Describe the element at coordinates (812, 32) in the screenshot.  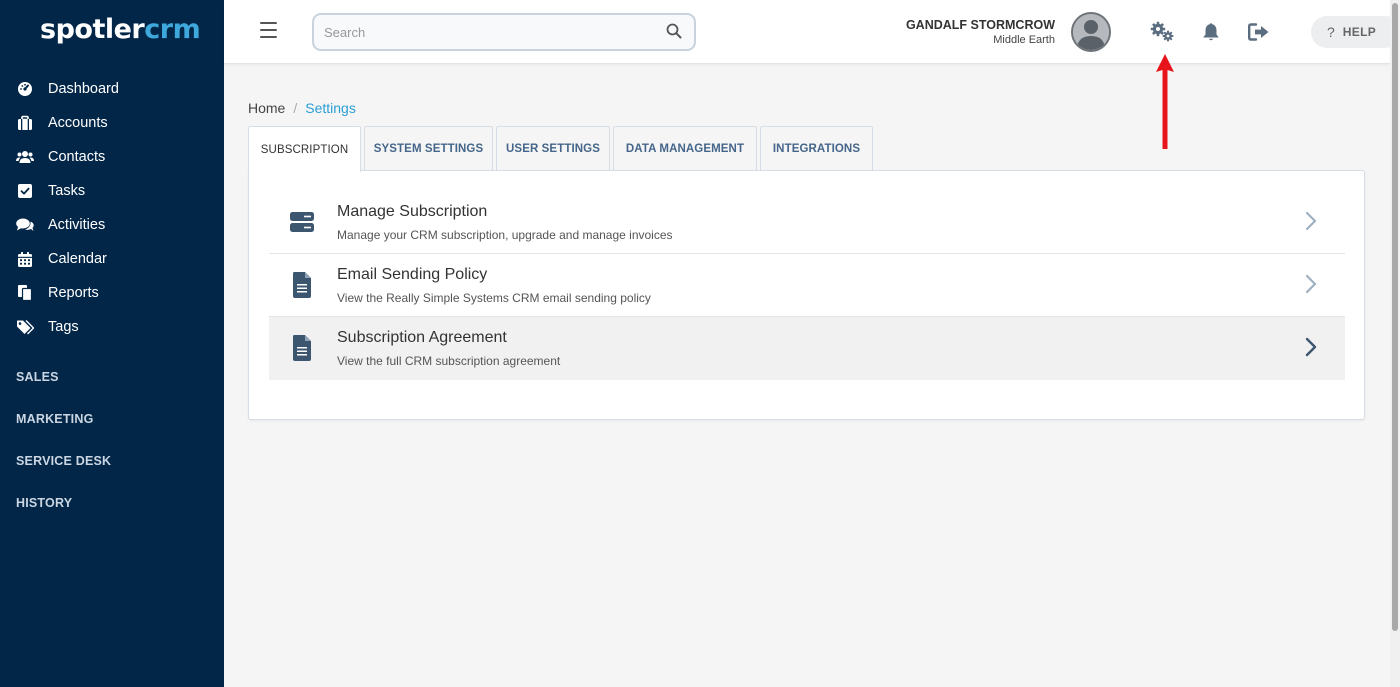
I see `top-bar: GANDALF STORMCROW Middle Earth` at that location.